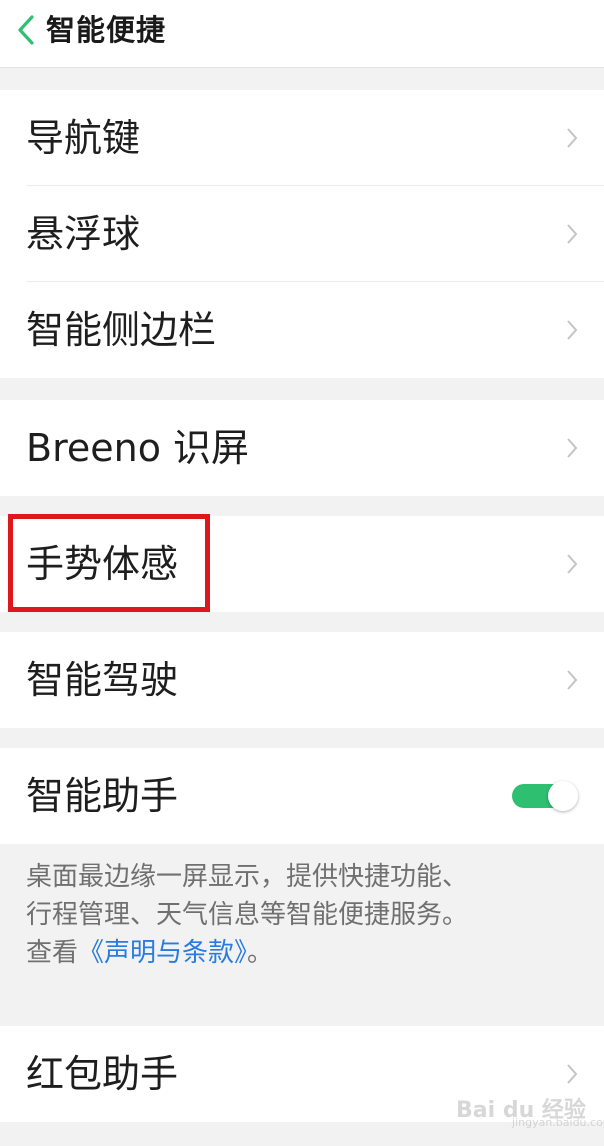  I want to click on settings-item-gestures: 手势体感, so click(302, 564).